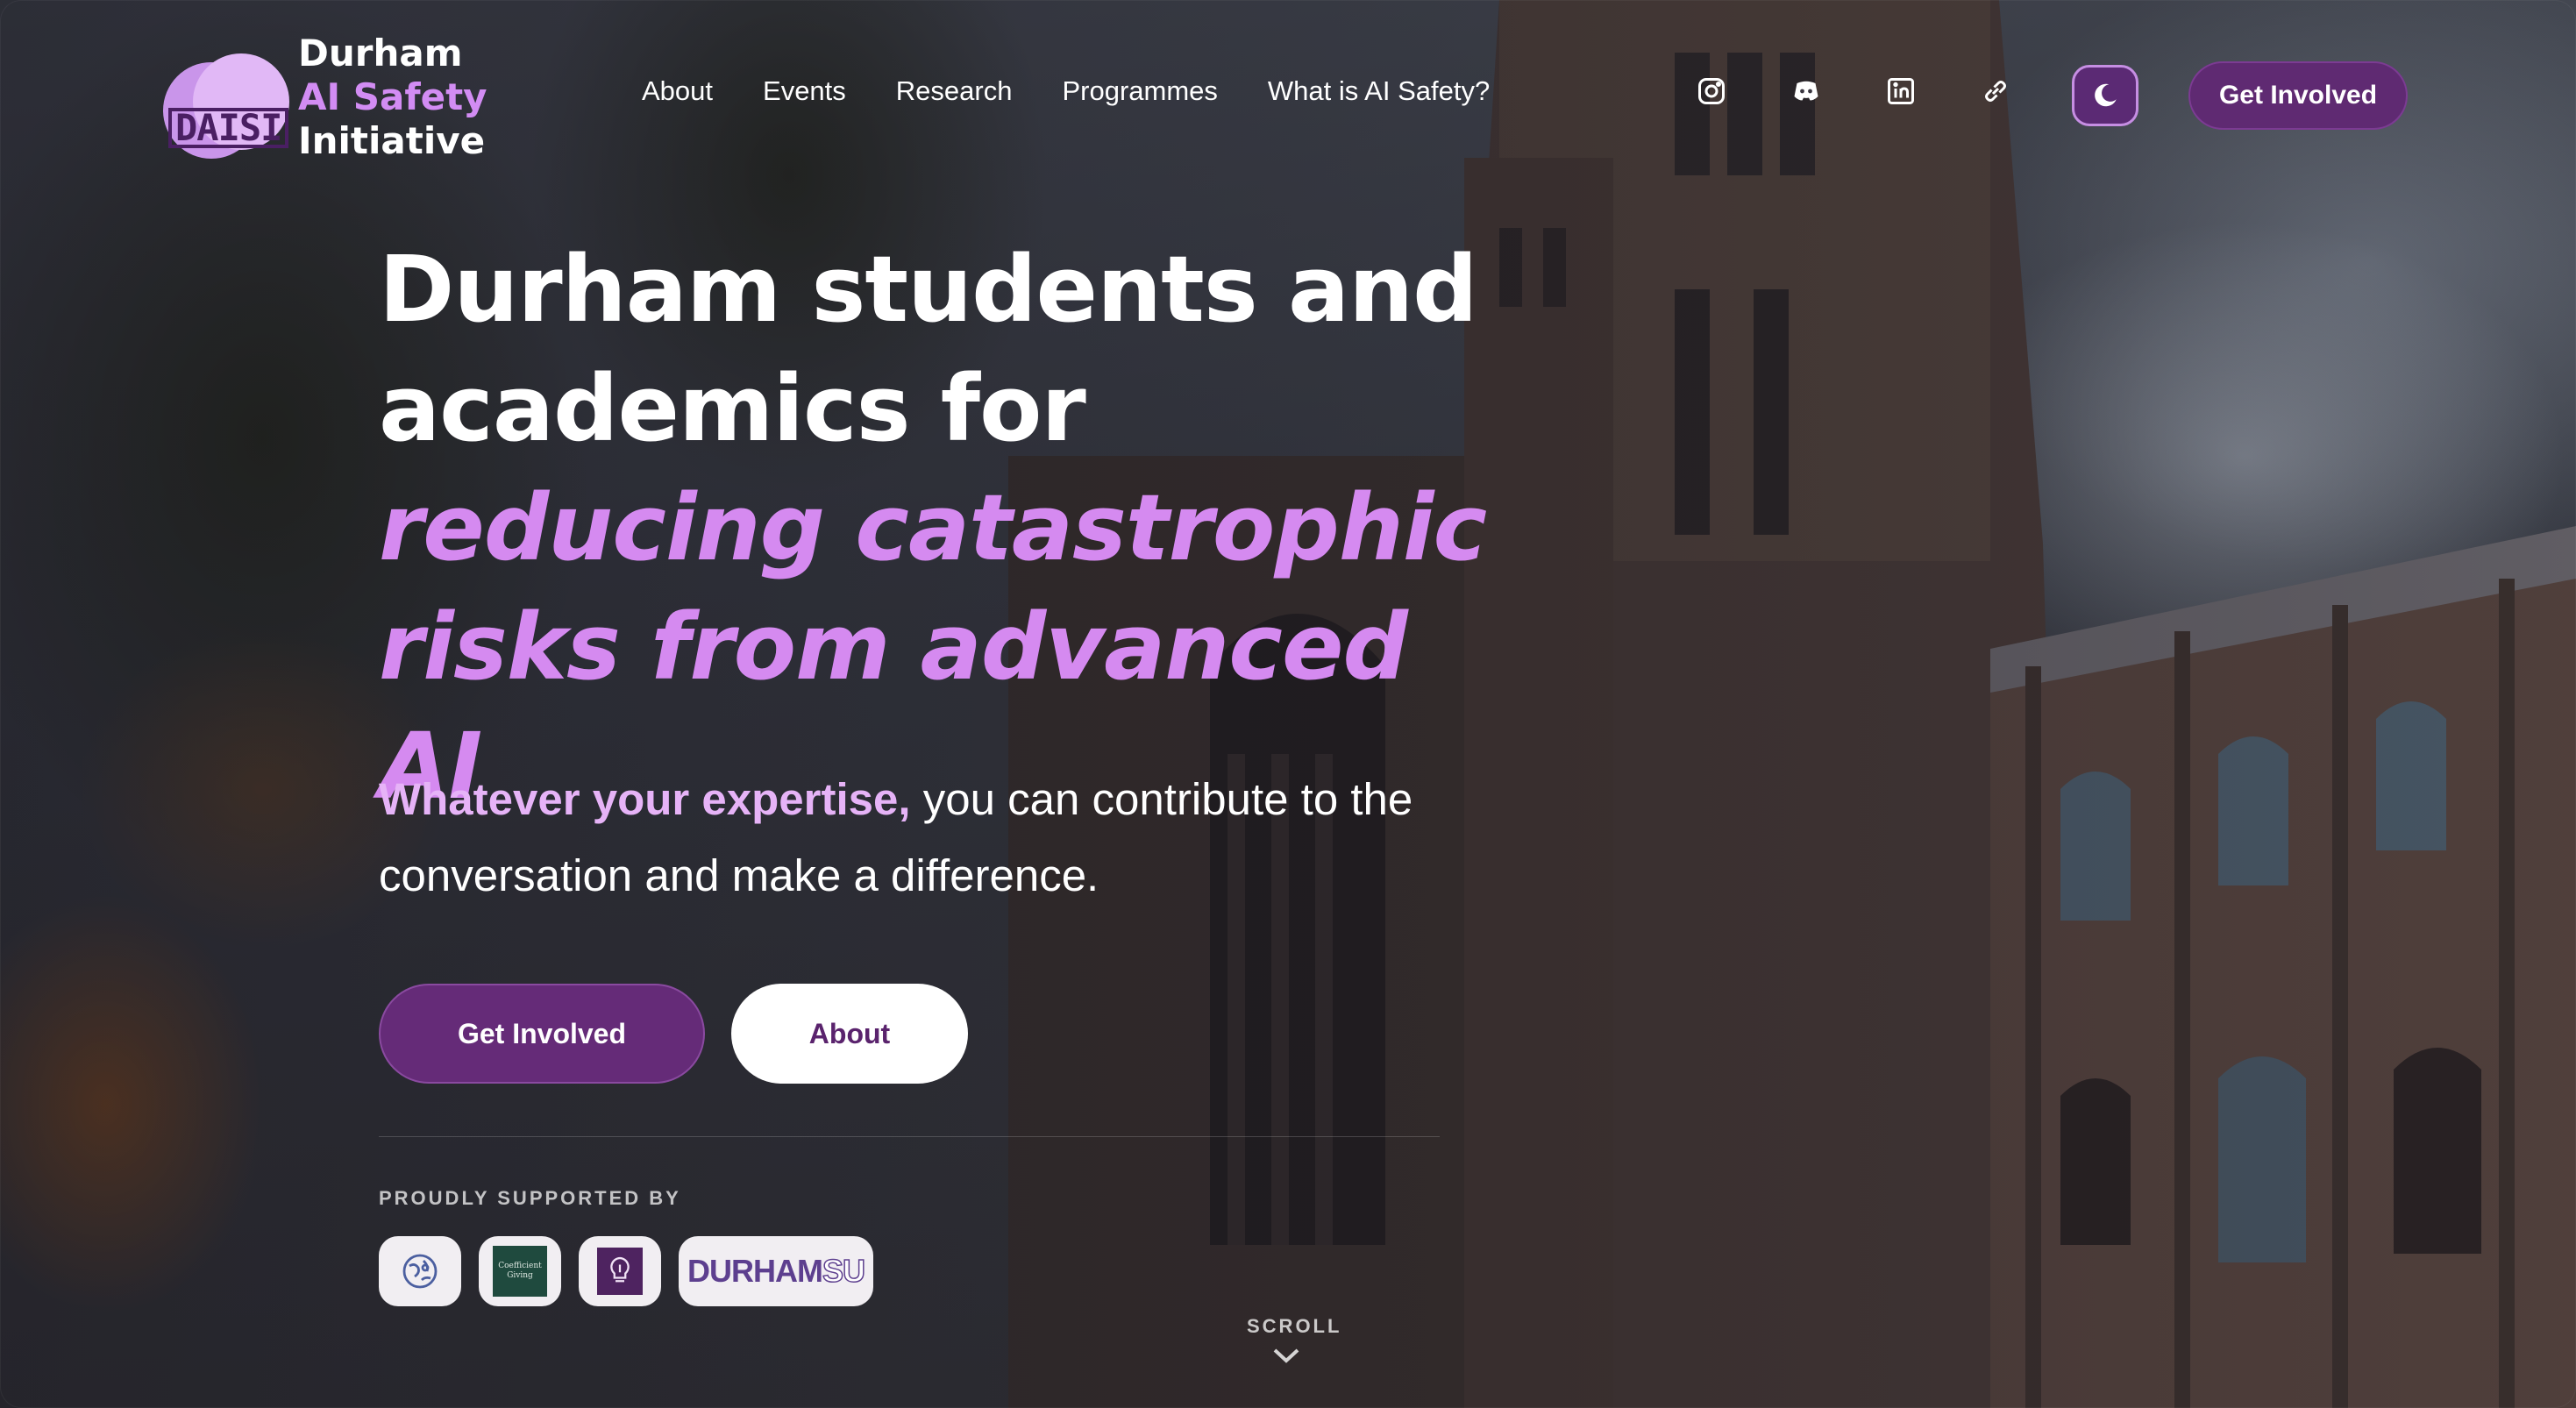 This screenshot has height=1408, width=2576. I want to click on social-links, so click(1853, 91).